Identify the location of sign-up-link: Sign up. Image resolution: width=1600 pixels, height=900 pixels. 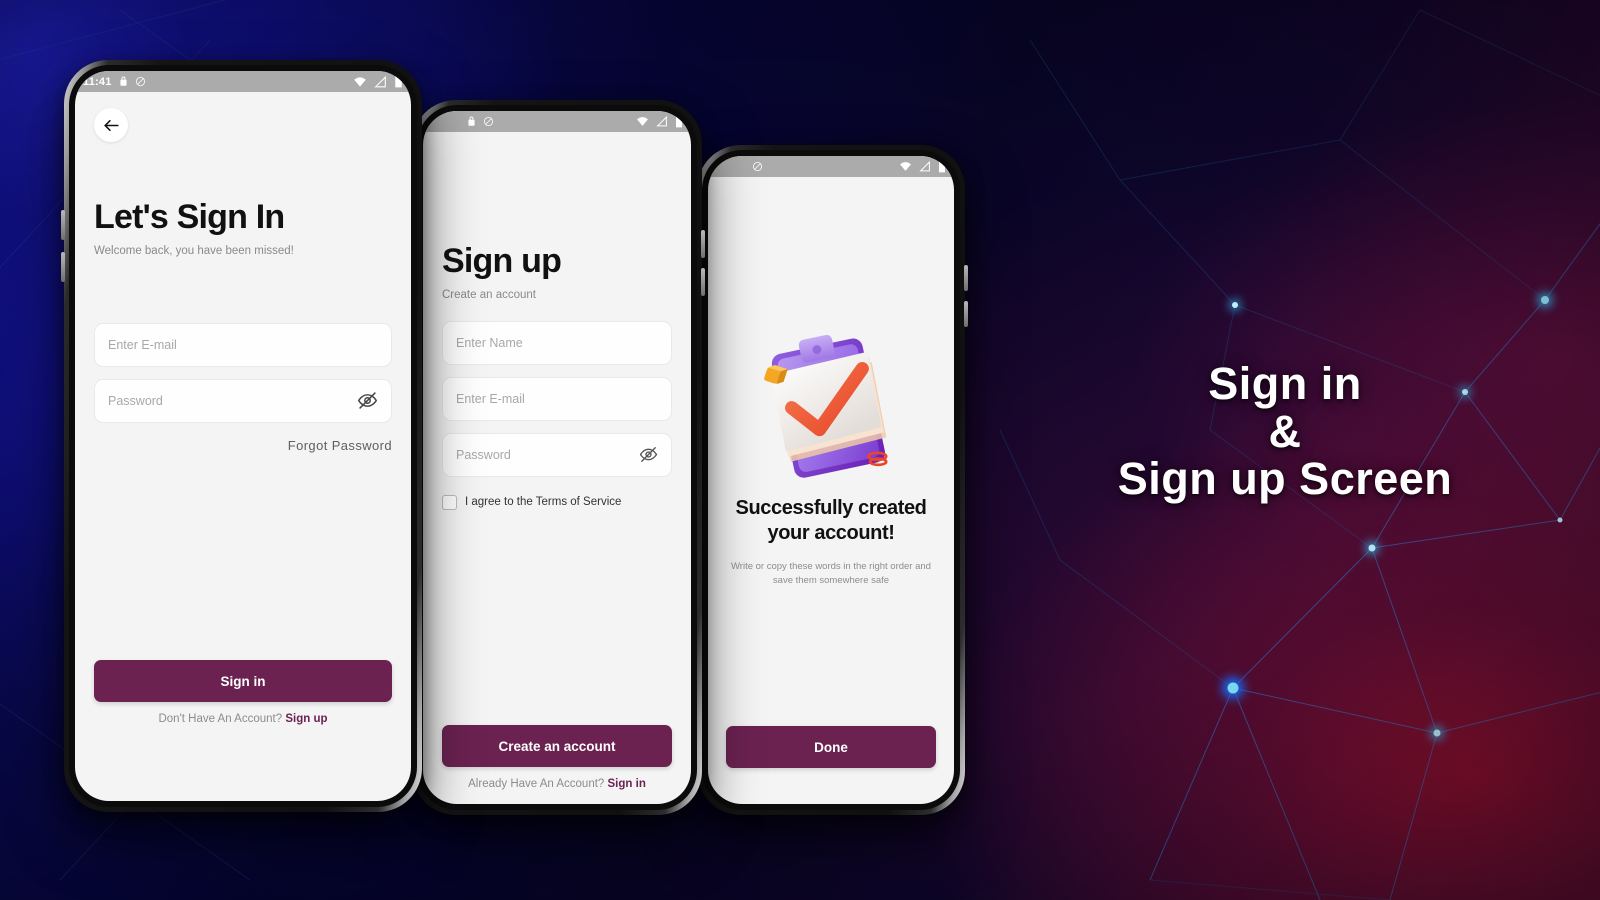
(306, 719).